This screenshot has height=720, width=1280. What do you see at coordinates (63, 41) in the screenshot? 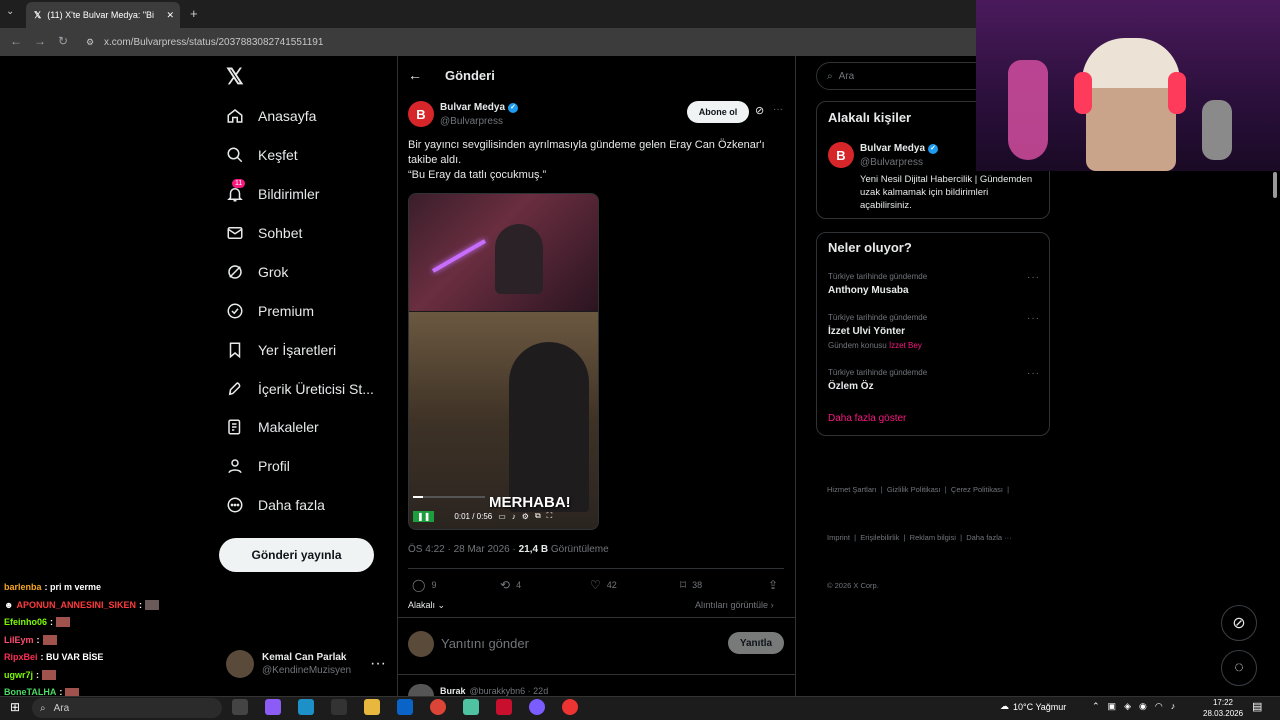
I see `reload-icon: ↻` at bounding box center [63, 41].